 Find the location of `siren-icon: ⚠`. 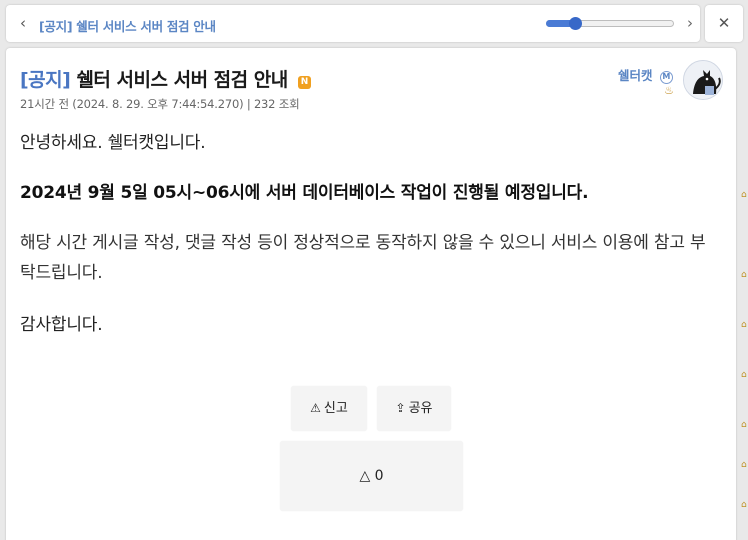

siren-icon: ⚠ is located at coordinates (315, 408).